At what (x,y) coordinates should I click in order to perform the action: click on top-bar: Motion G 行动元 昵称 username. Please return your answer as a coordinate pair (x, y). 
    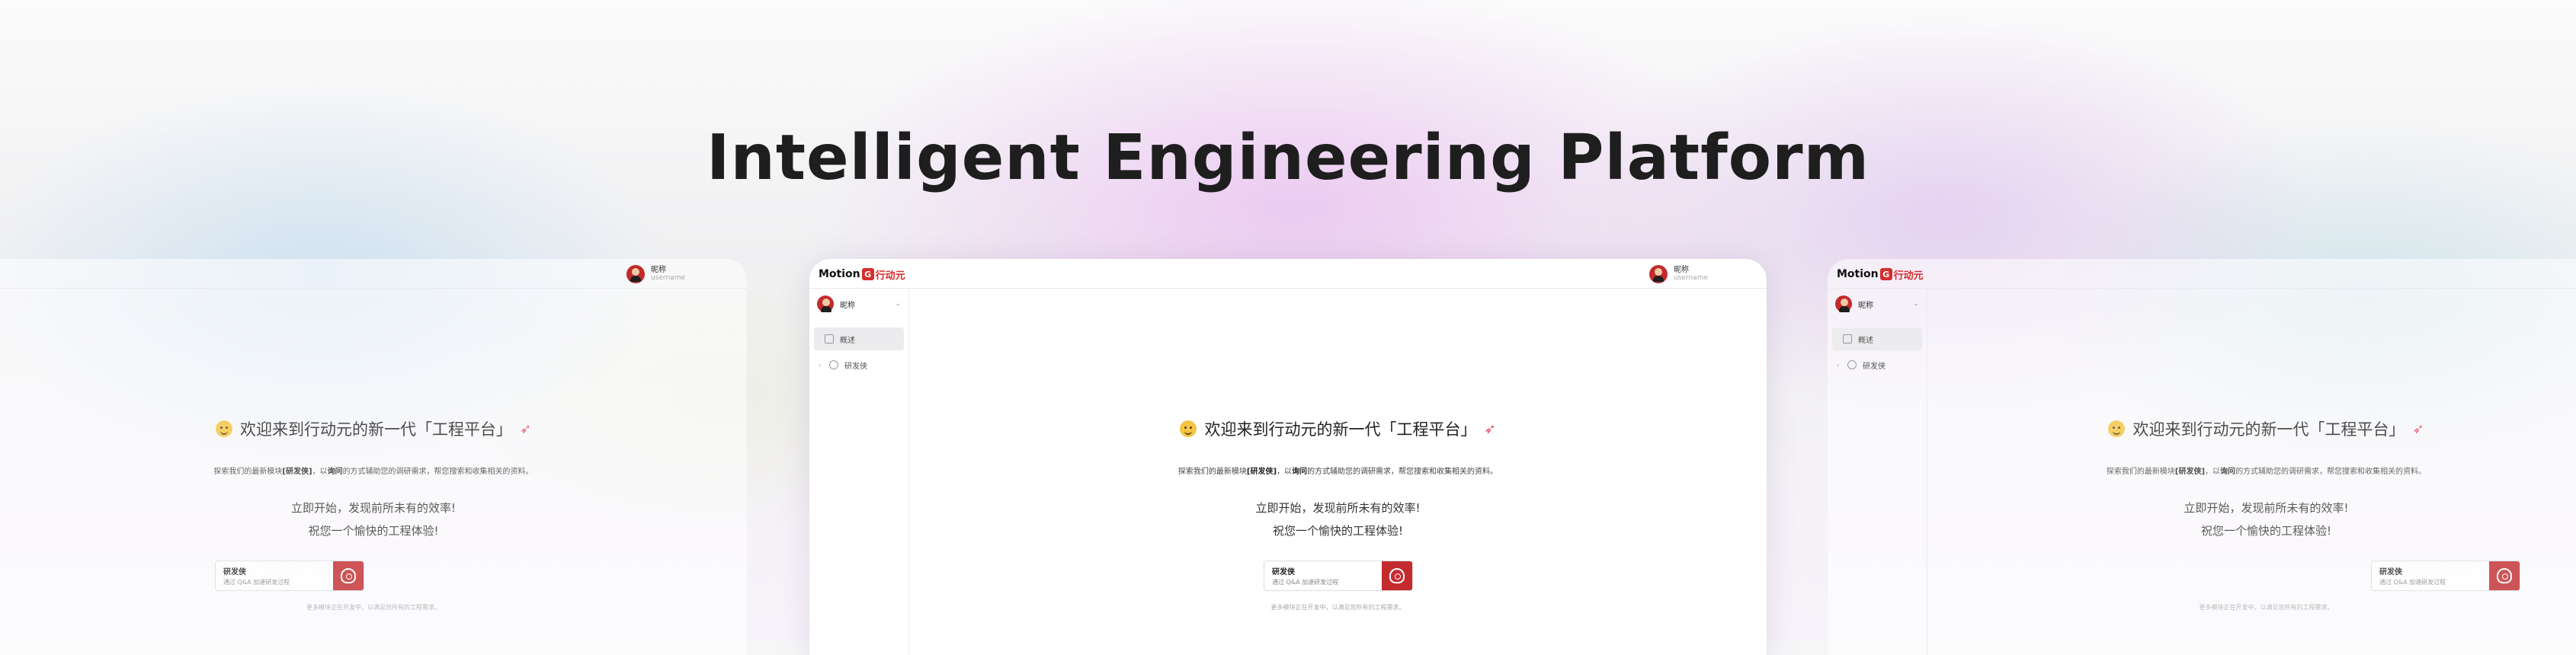
    Looking at the image, I should click on (1288, 274).